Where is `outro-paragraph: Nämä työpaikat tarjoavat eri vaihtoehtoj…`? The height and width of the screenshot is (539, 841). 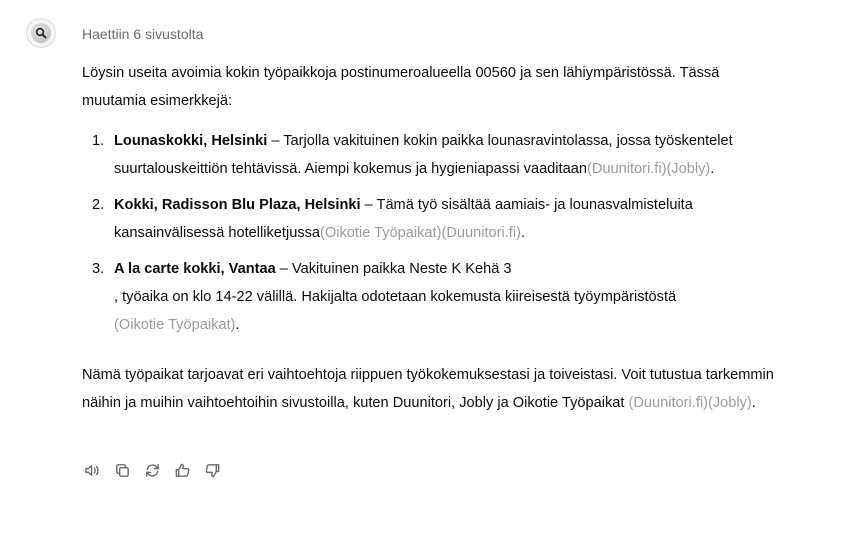
outro-paragraph: Nämä työpaikat tarjoavat eri vaihtoehtoj… is located at coordinates (432, 389).